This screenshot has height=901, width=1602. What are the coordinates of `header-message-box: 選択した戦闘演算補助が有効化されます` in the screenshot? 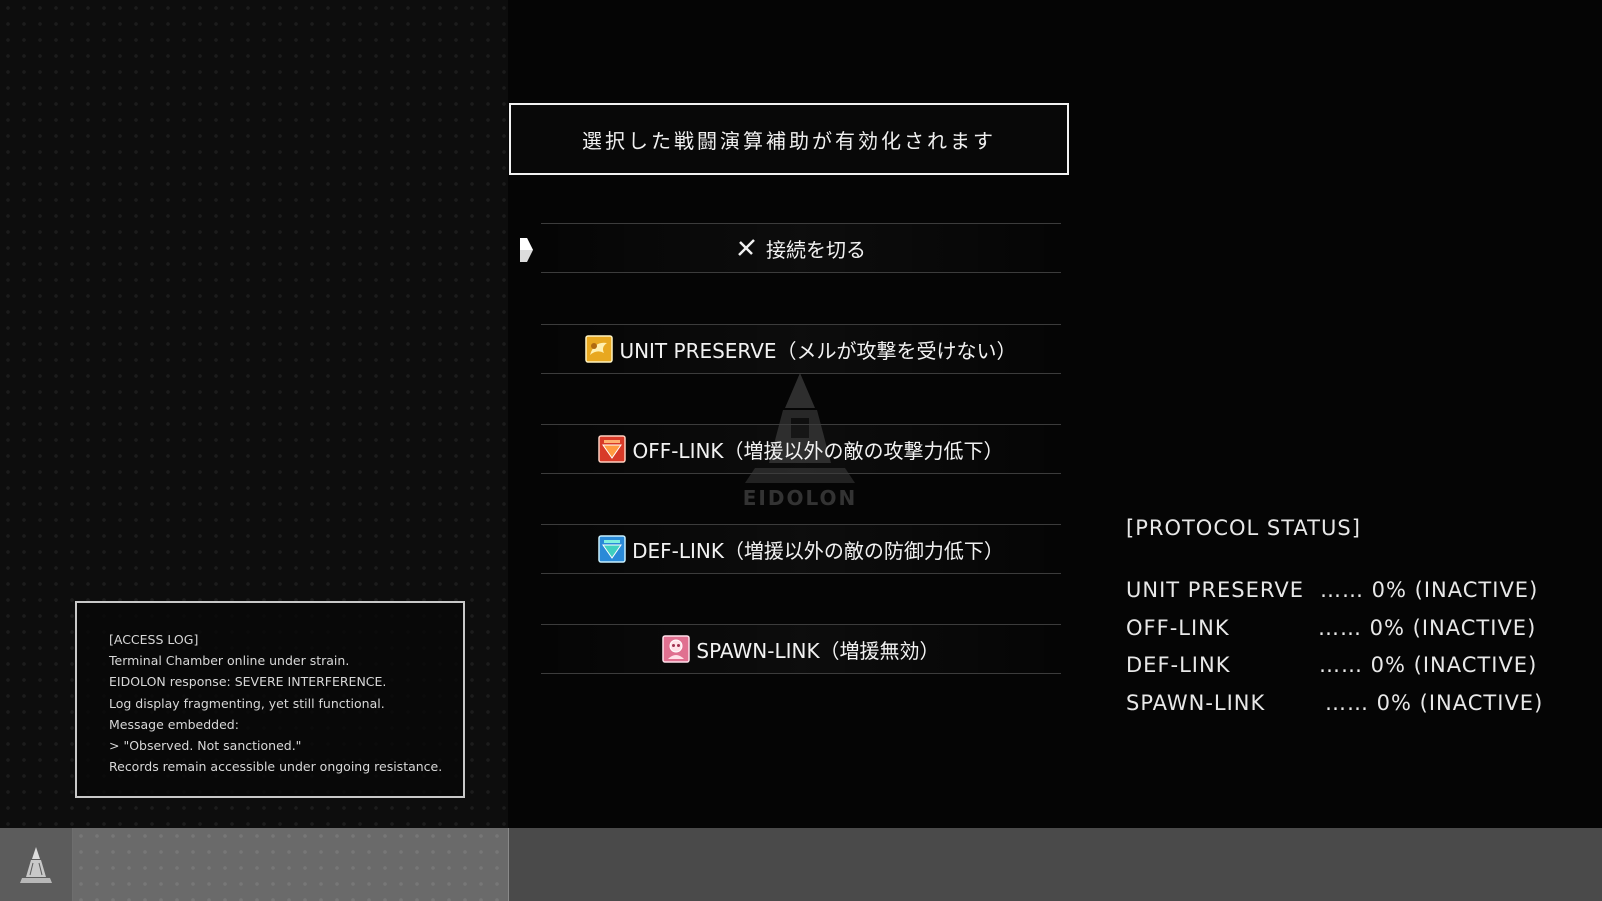 It's located at (789, 139).